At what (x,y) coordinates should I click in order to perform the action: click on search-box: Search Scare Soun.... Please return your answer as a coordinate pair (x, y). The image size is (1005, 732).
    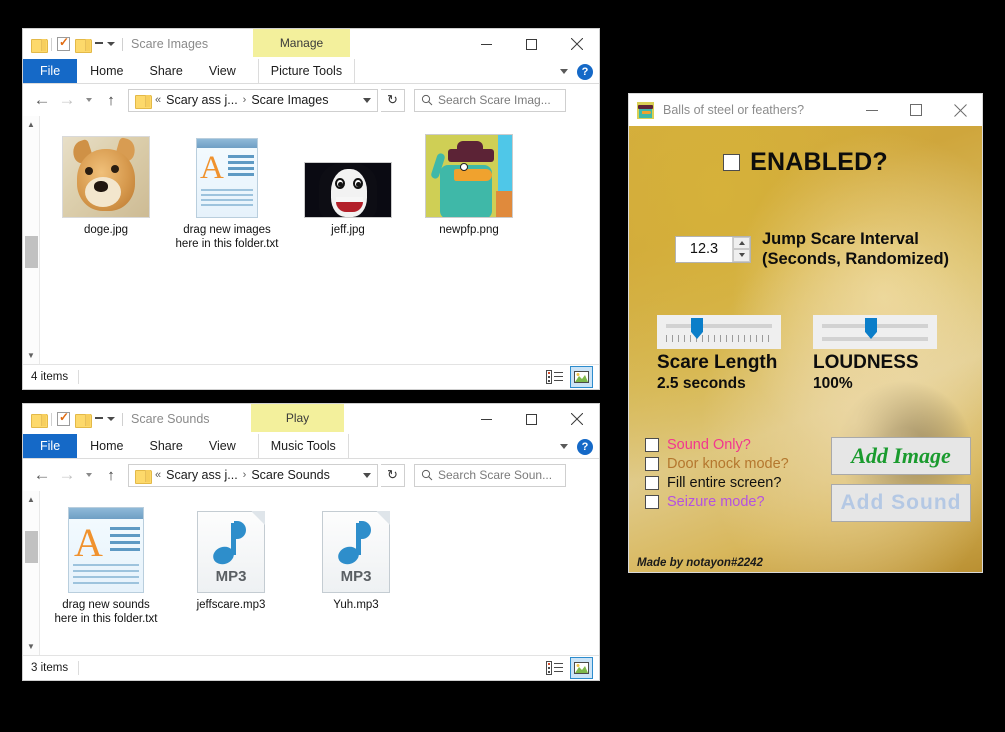
    Looking at the image, I should click on (490, 475).